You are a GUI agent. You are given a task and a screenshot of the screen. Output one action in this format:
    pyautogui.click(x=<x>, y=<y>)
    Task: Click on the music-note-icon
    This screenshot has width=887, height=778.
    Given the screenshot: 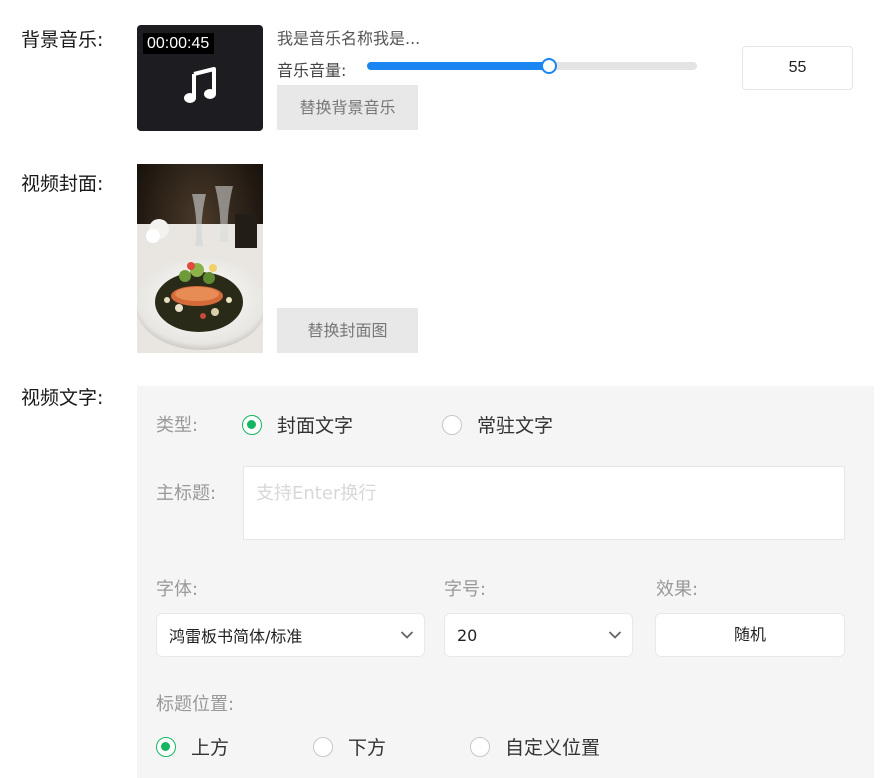 What is the action you would take?
    pyautogui.click(x=200, y=85)
    